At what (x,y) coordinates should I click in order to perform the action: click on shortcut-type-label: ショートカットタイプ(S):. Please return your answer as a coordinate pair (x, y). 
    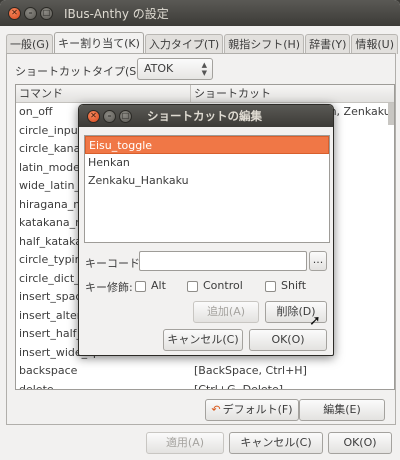
    Looking at the image, I should click on (80, 71).